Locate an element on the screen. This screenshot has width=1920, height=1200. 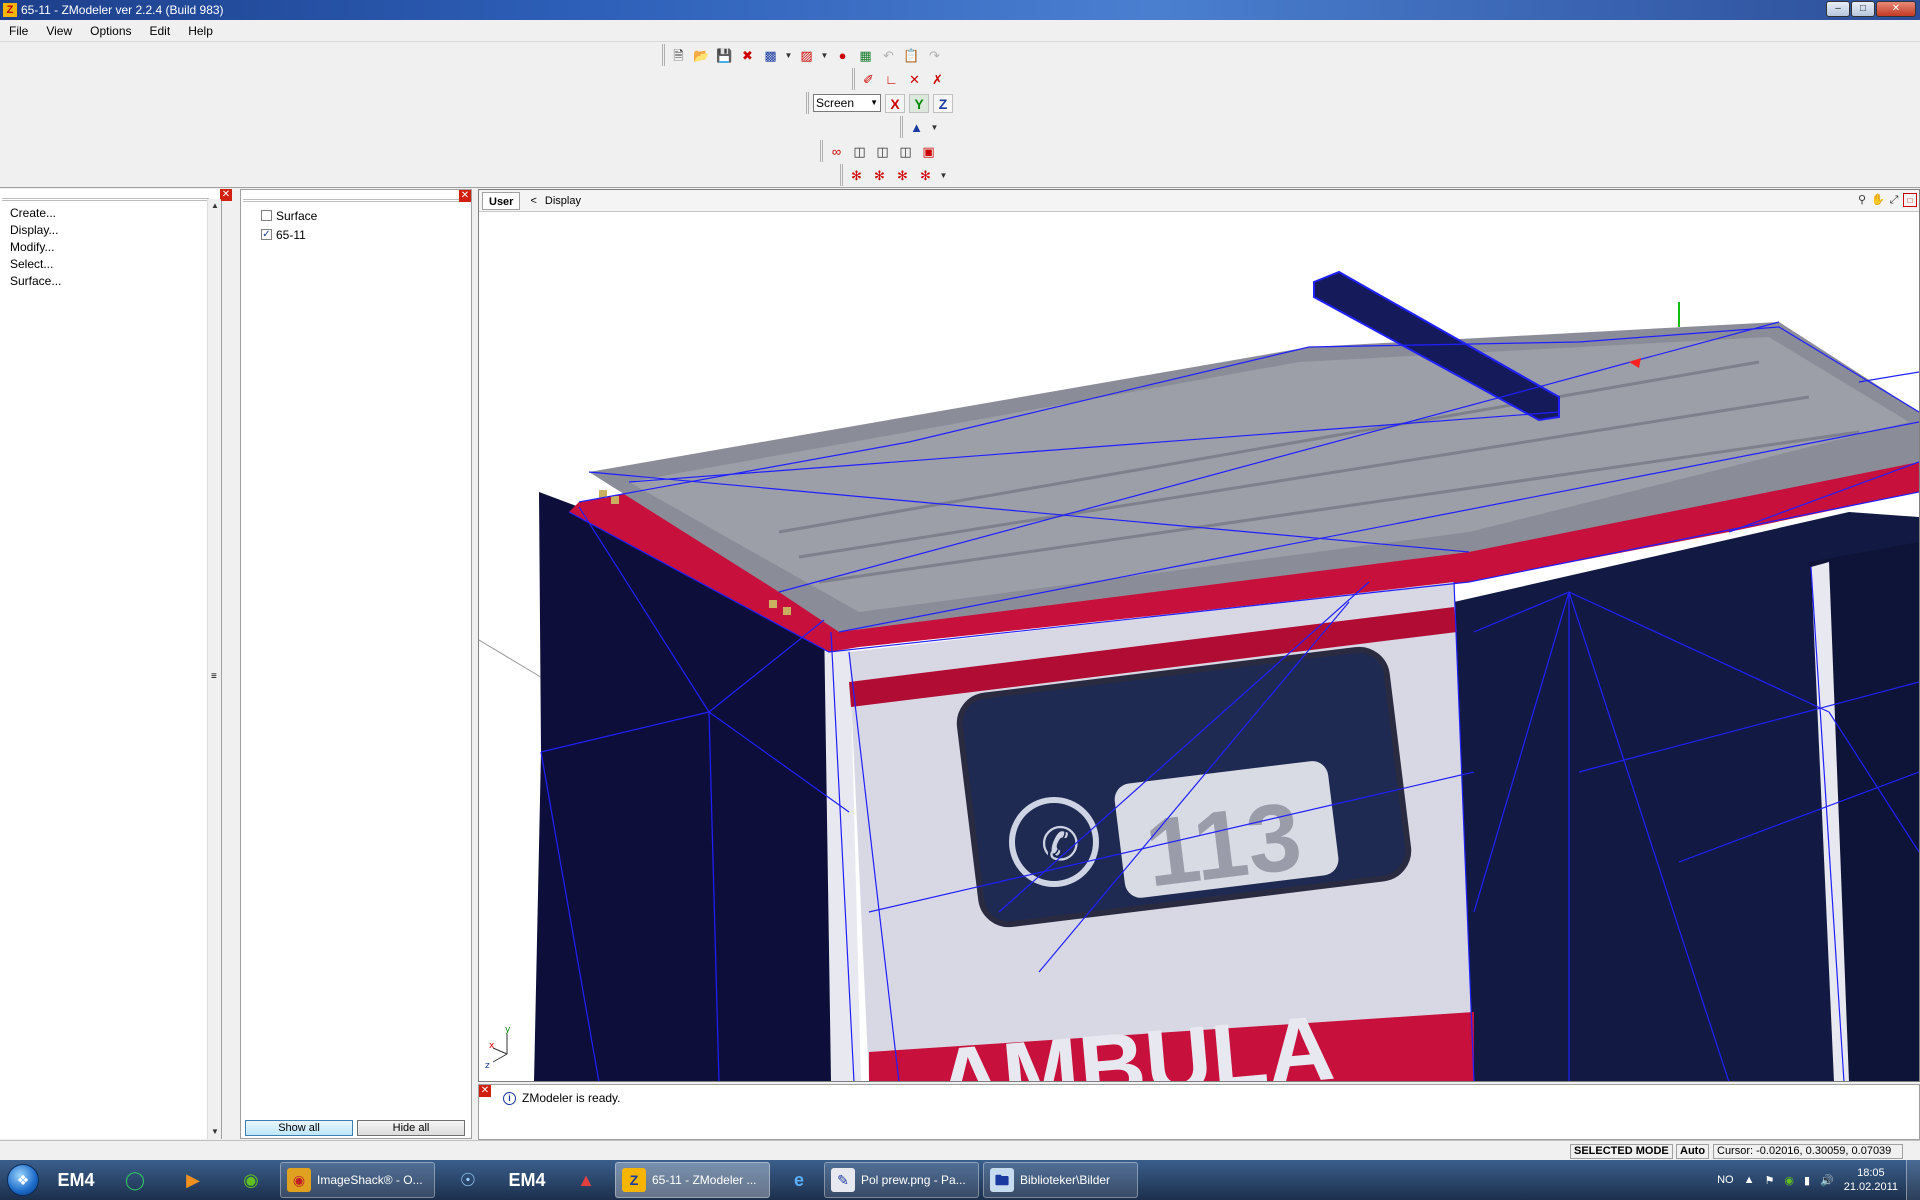
shading-drop-icon: ▲ is located at coordinates (916, 127).